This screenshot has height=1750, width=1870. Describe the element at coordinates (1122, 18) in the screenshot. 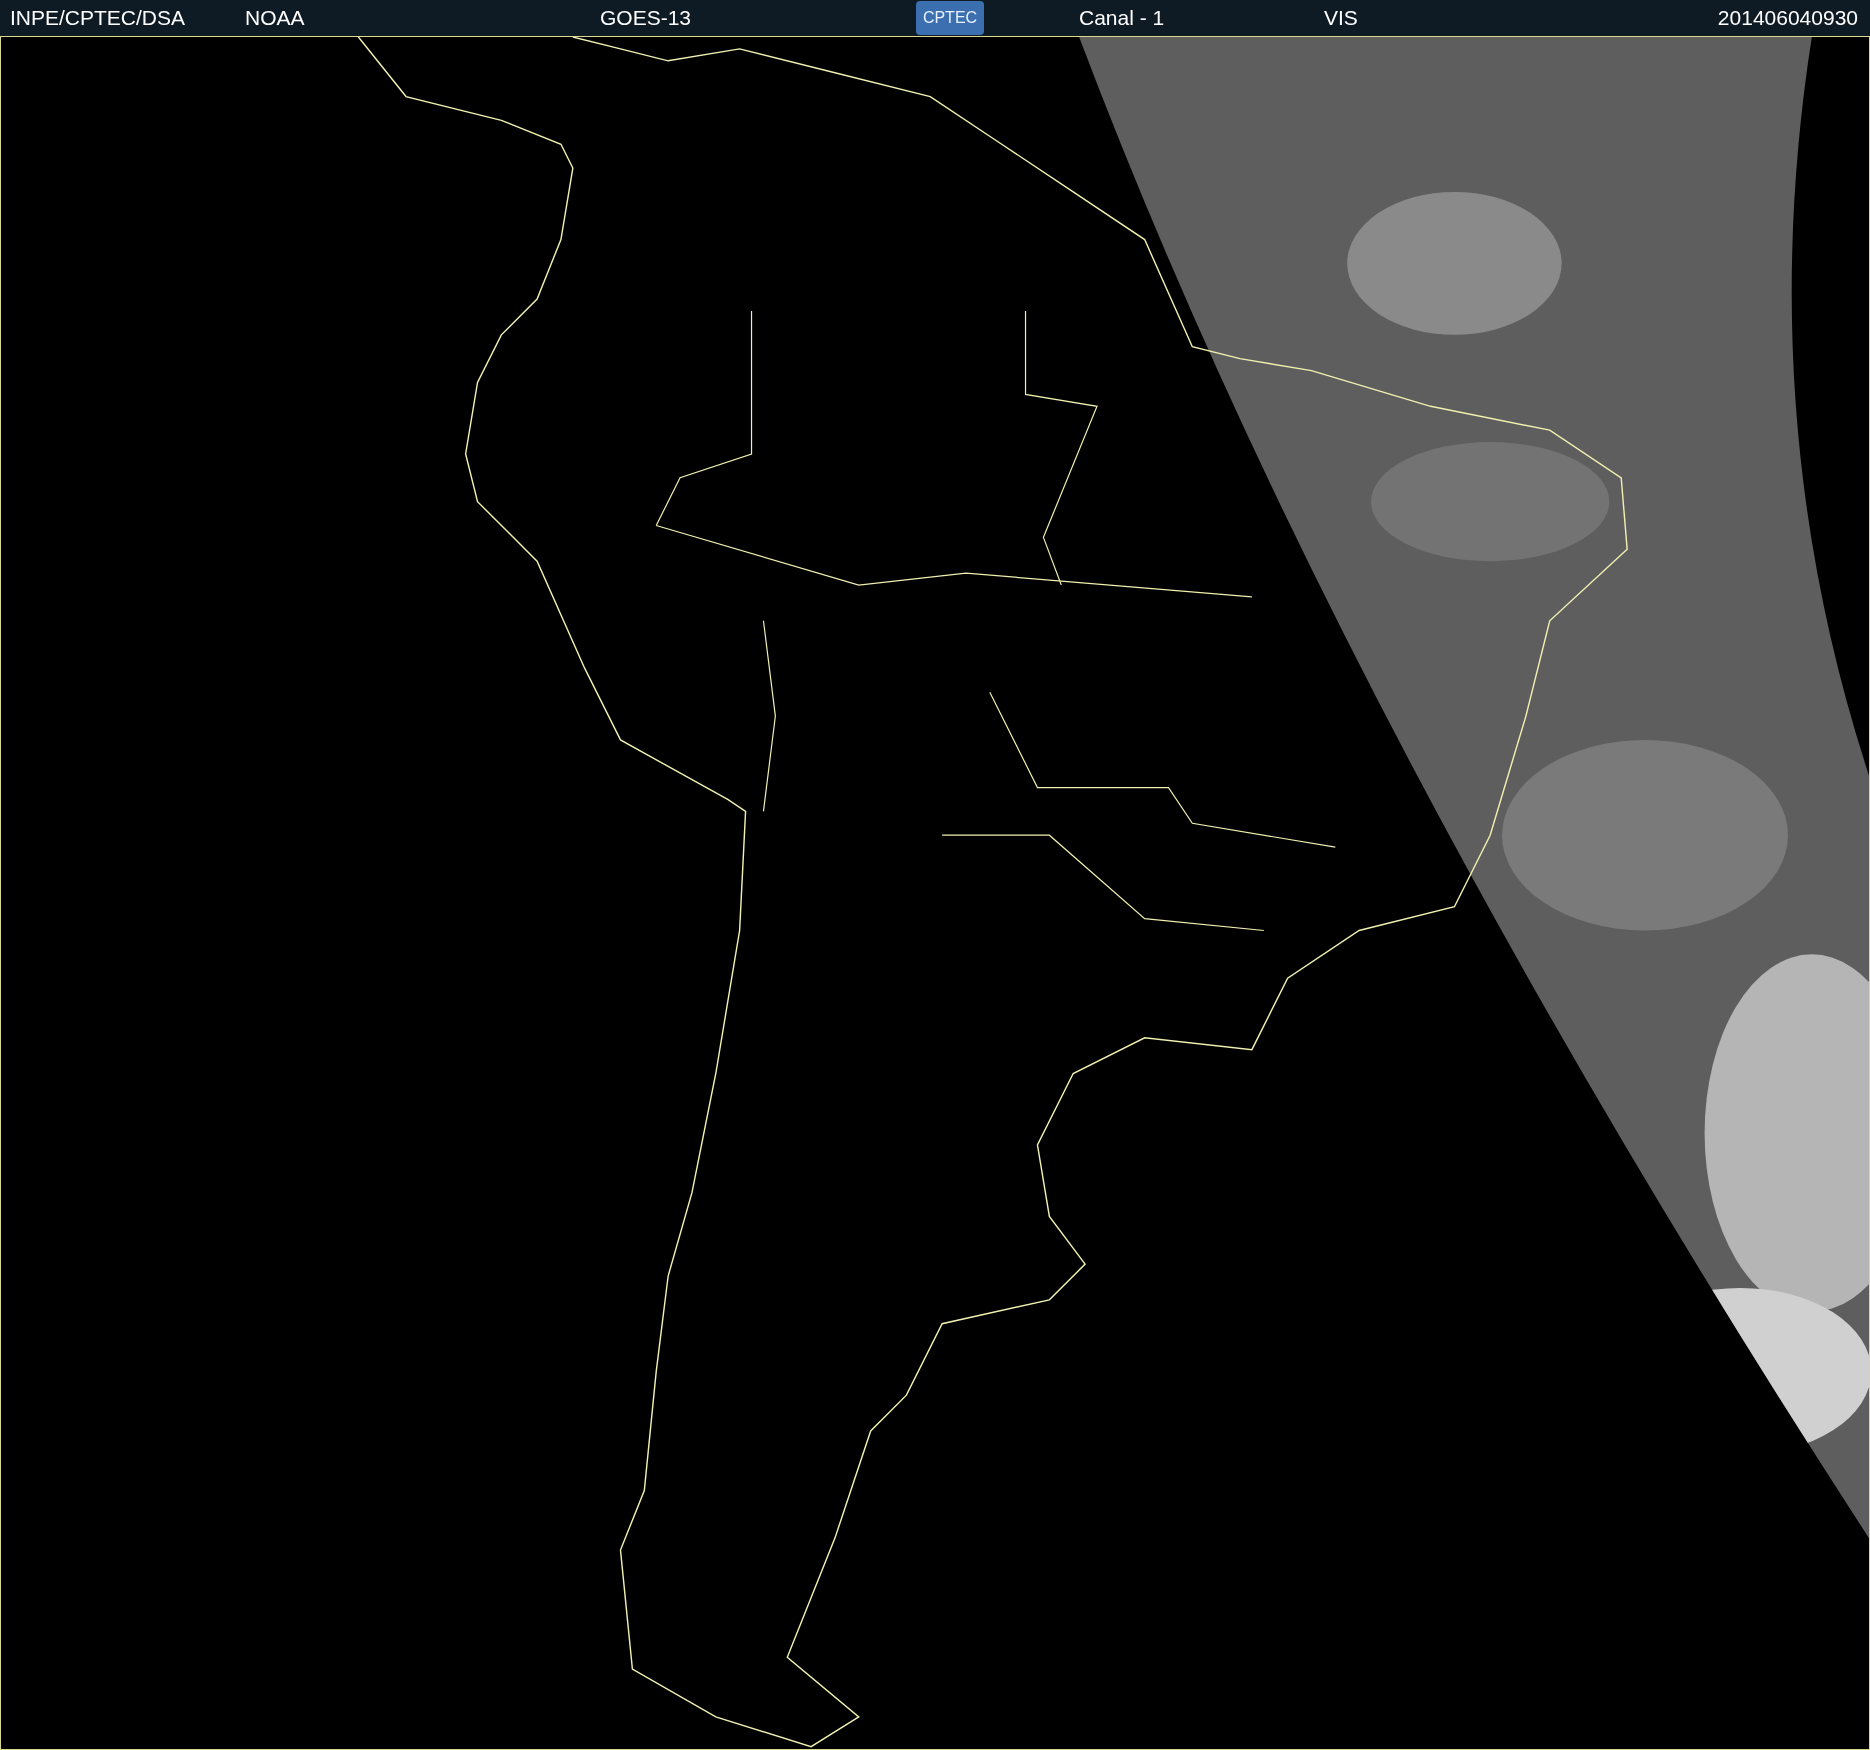

I see `channel-label: Canal - 1` at that location.